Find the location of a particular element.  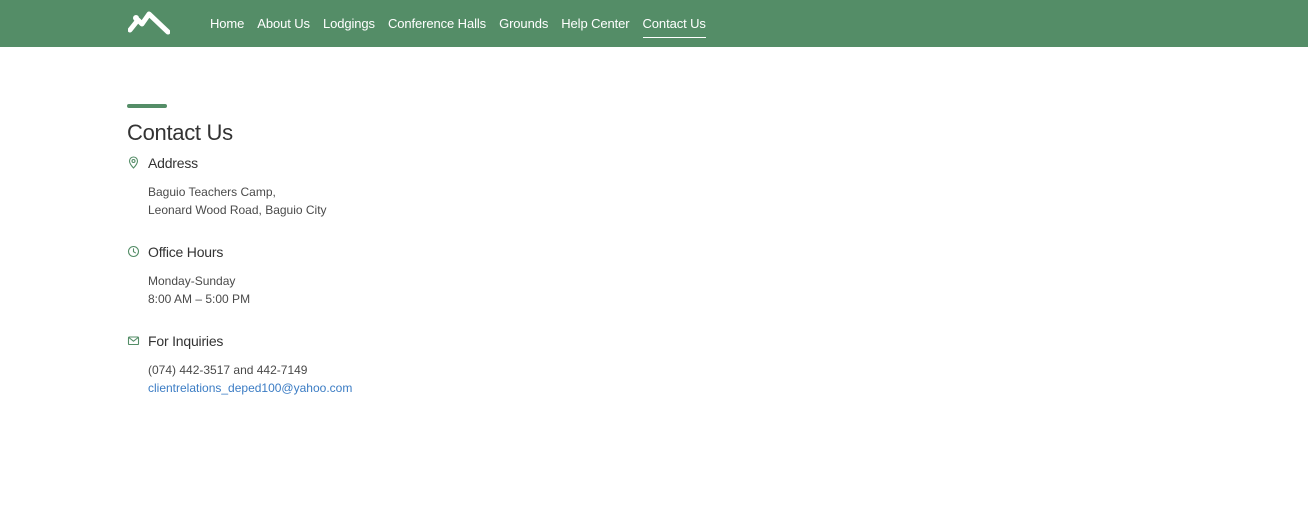

hours-time: 8:00 AM – 5:00 PM is located at coordinates (199, 299).